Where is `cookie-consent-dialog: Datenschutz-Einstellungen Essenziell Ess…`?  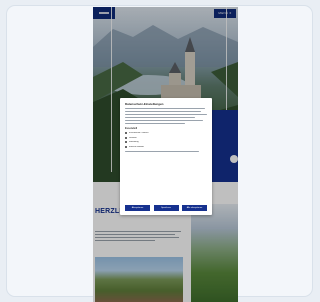
cookie-consent-dialog: Datenschutz-Einstellungen Essenziell Ess… is located at coordinates (166, 156).